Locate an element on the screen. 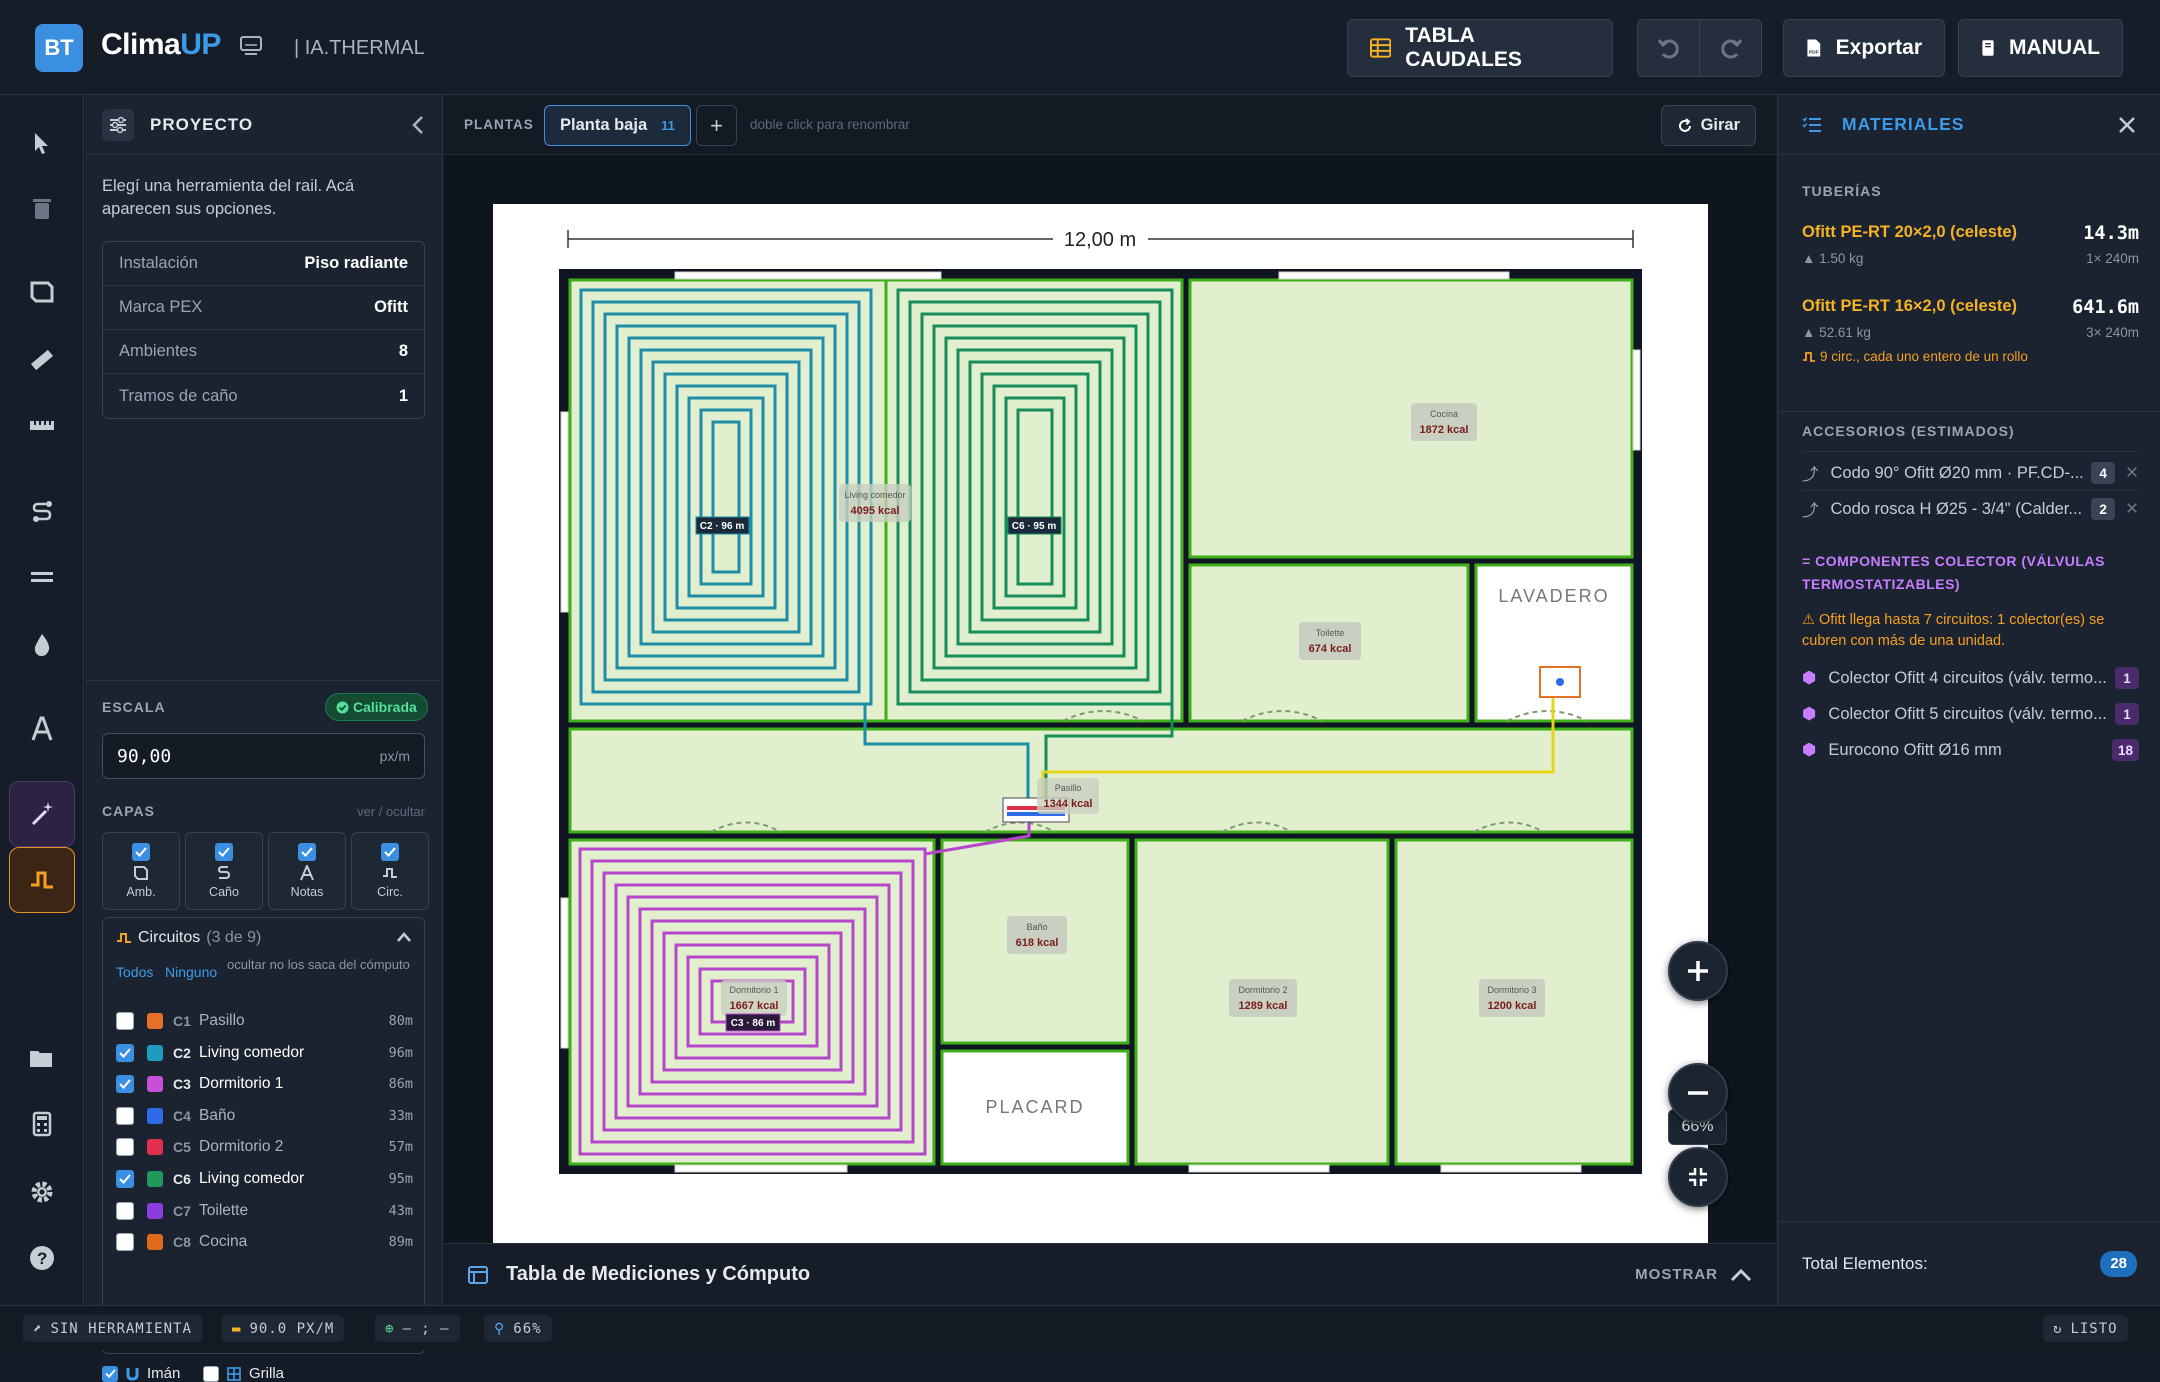  circuit-length: 33m is located at coordinates (400, 1115).